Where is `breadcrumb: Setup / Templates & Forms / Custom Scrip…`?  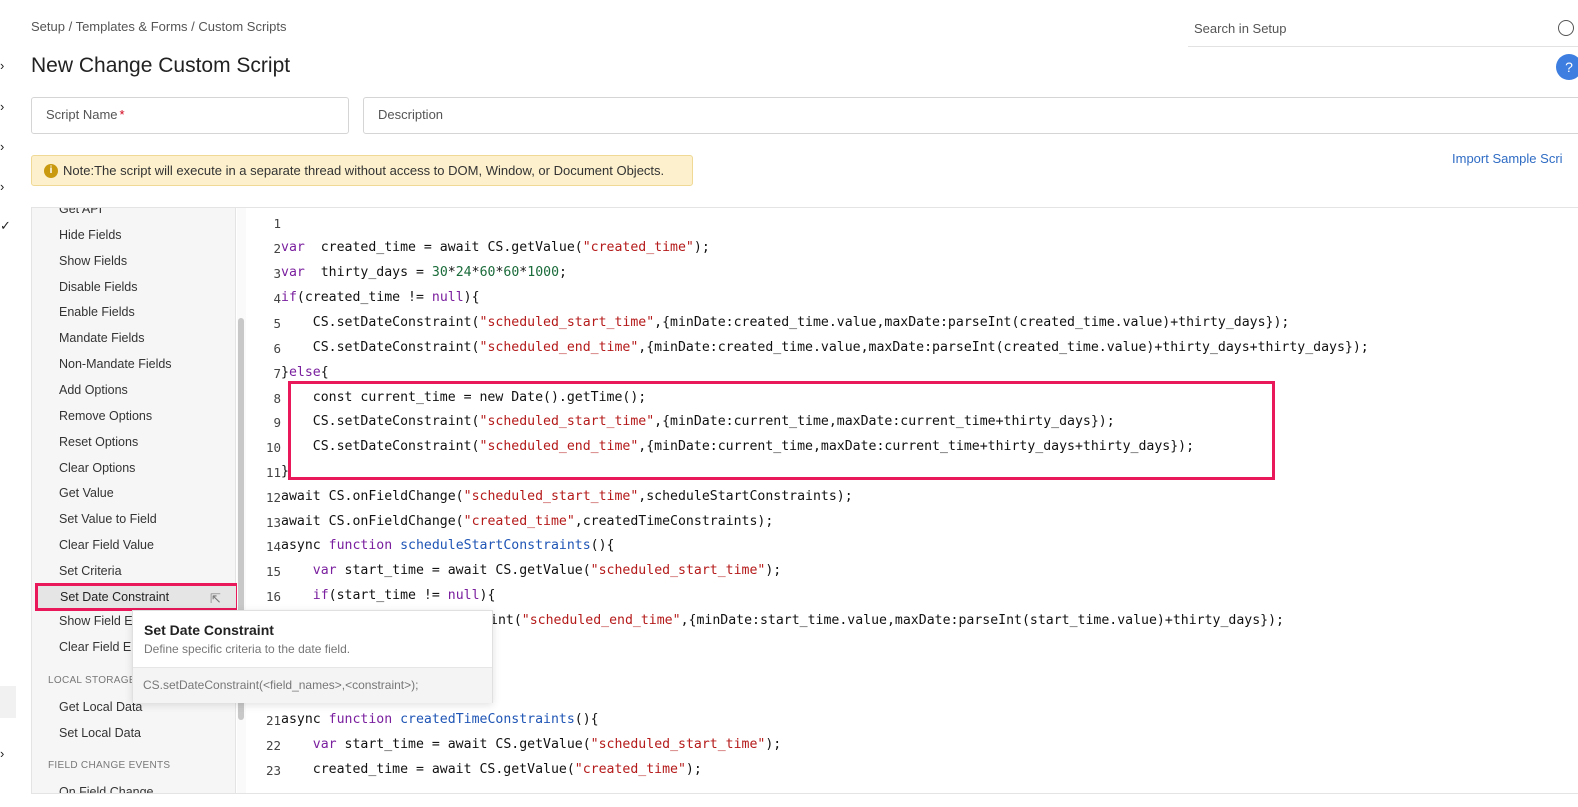 breadcrumb: Setup / Templates & Forms / Custom Scrip… is located at coordinates (159, 26).